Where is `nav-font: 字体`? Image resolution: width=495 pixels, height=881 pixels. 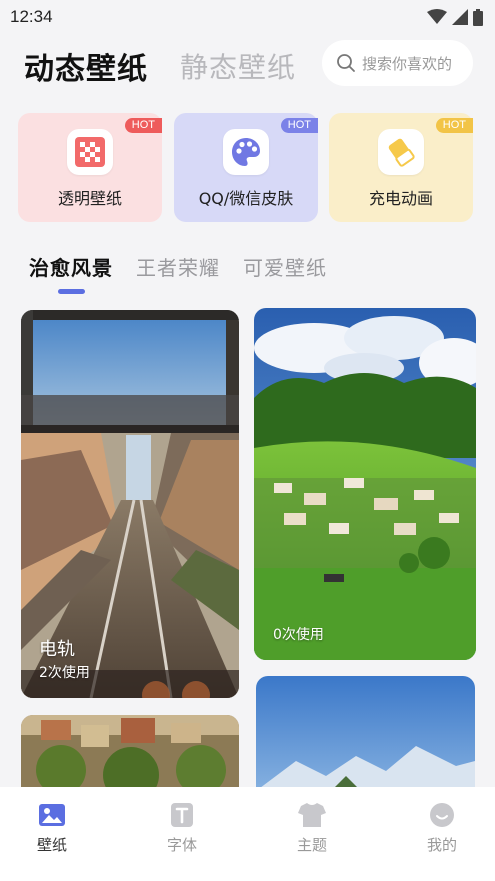 nav-font: 字体 is located at coordinates (182, 828).